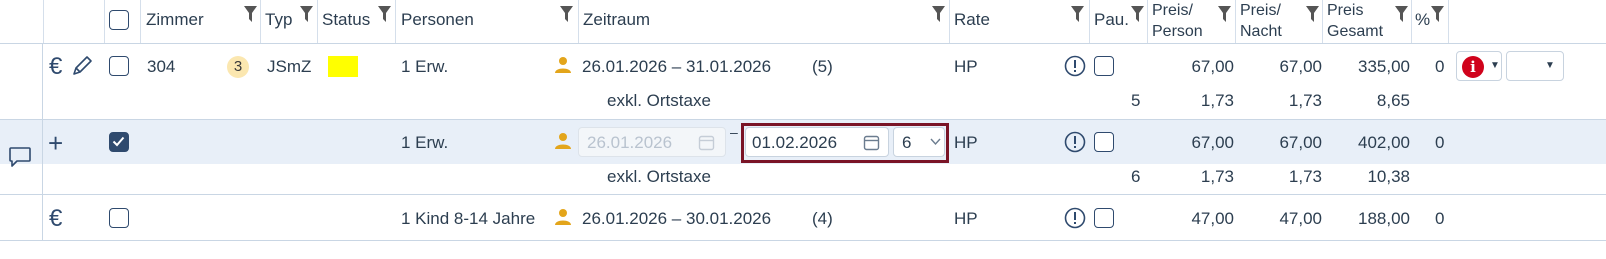 This screenshot has height=259, width=1606. What do you see at coordinates (1345, 10) in the screenshot?
I see `header-preis-gesamt-1: Preis` at bounding box center [1345, 10].